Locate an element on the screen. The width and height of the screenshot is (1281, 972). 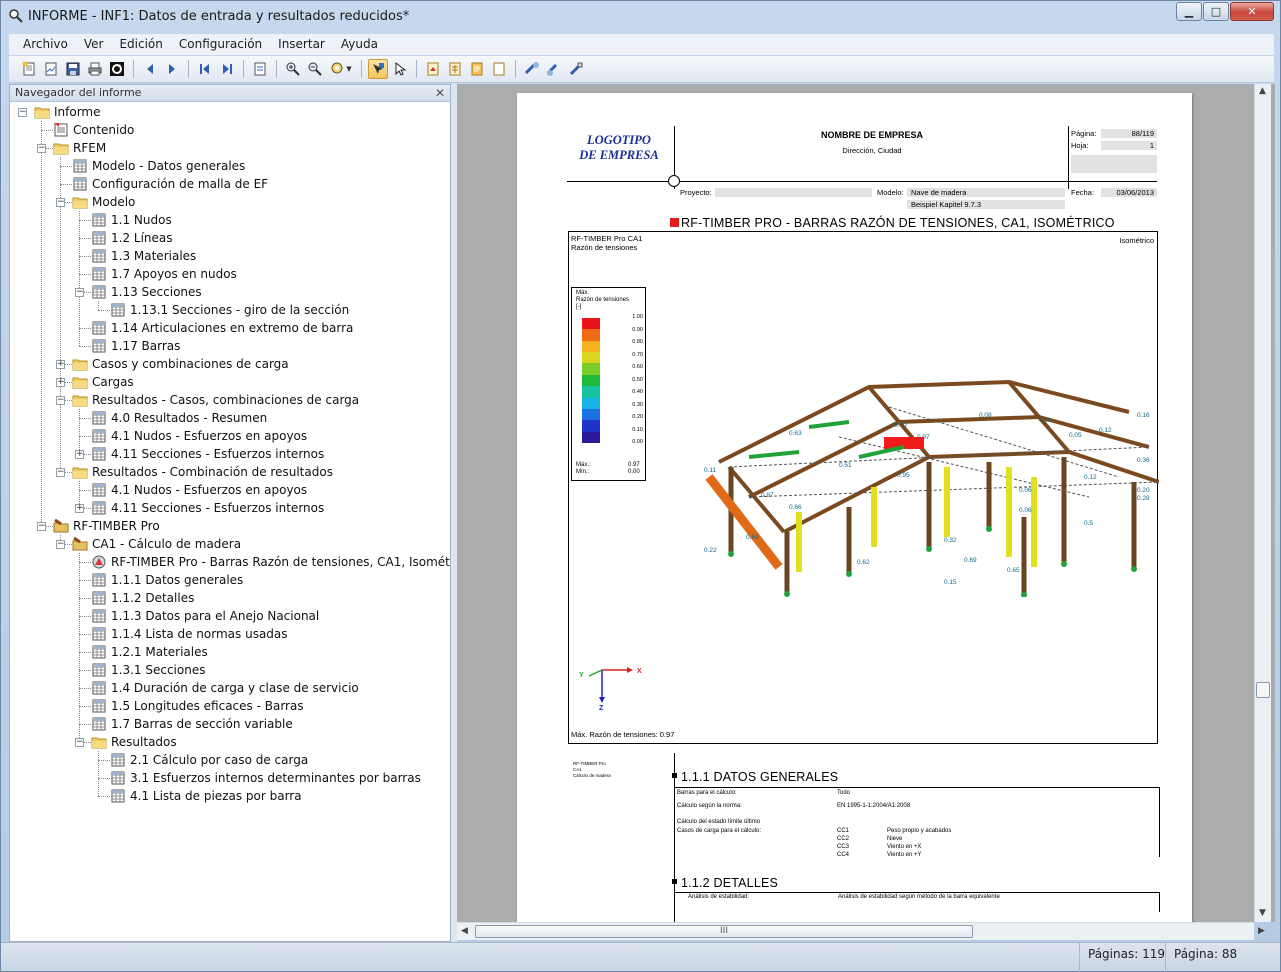
cursor-arrow-icon is located at coordinates (401, 68).